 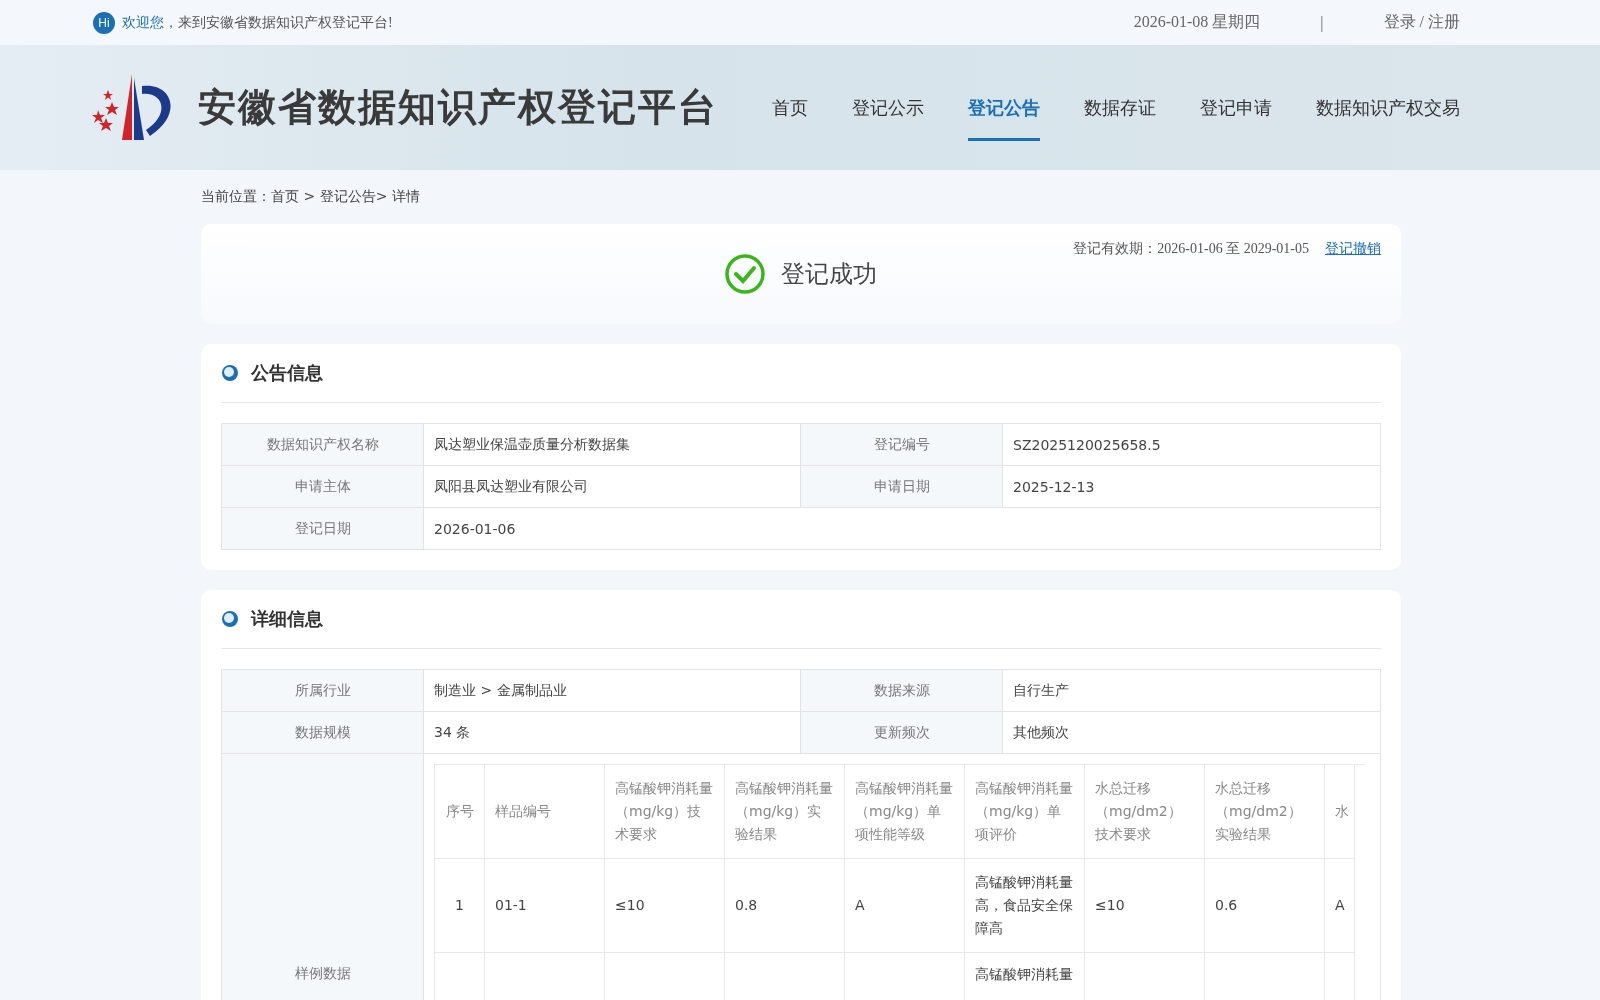 What do you see at coordinates (612, 733) in the screenshot?
I see `field-value: 34 条` at bounding box center [612, 733].